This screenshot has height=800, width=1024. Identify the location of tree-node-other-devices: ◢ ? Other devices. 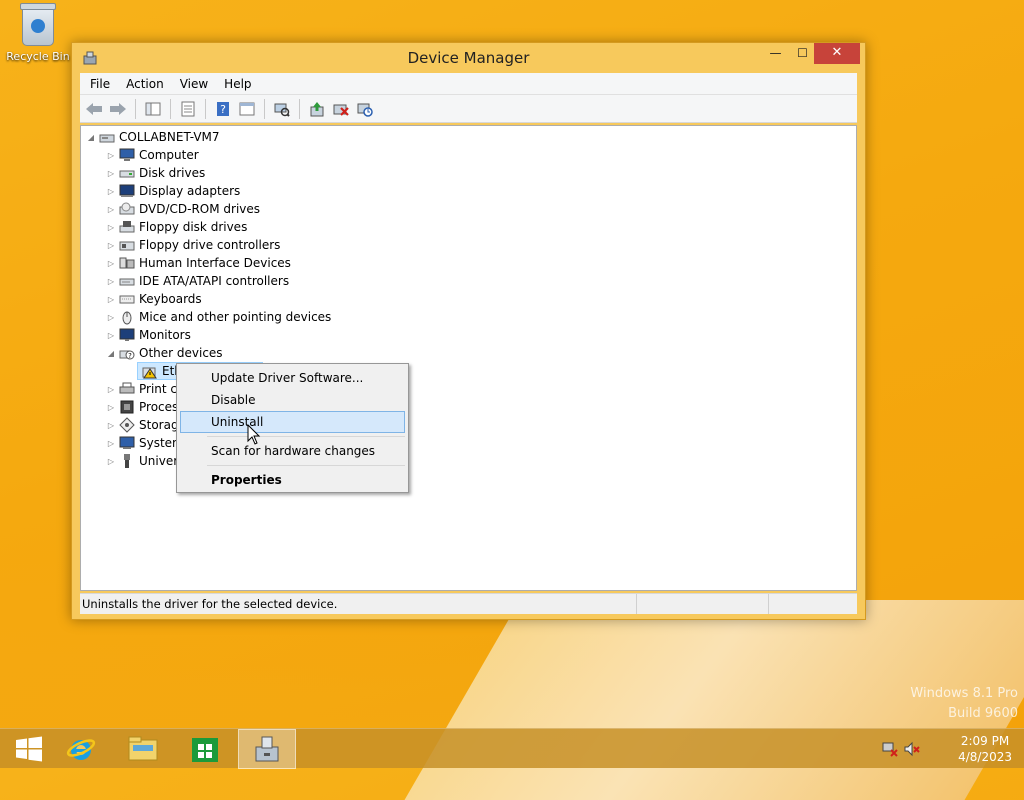
(164, 353).